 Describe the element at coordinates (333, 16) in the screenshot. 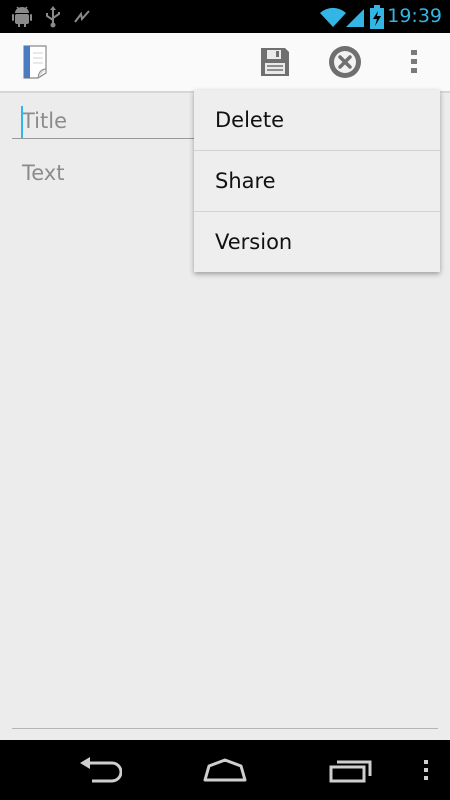

I see `wifi-icon` at that location.